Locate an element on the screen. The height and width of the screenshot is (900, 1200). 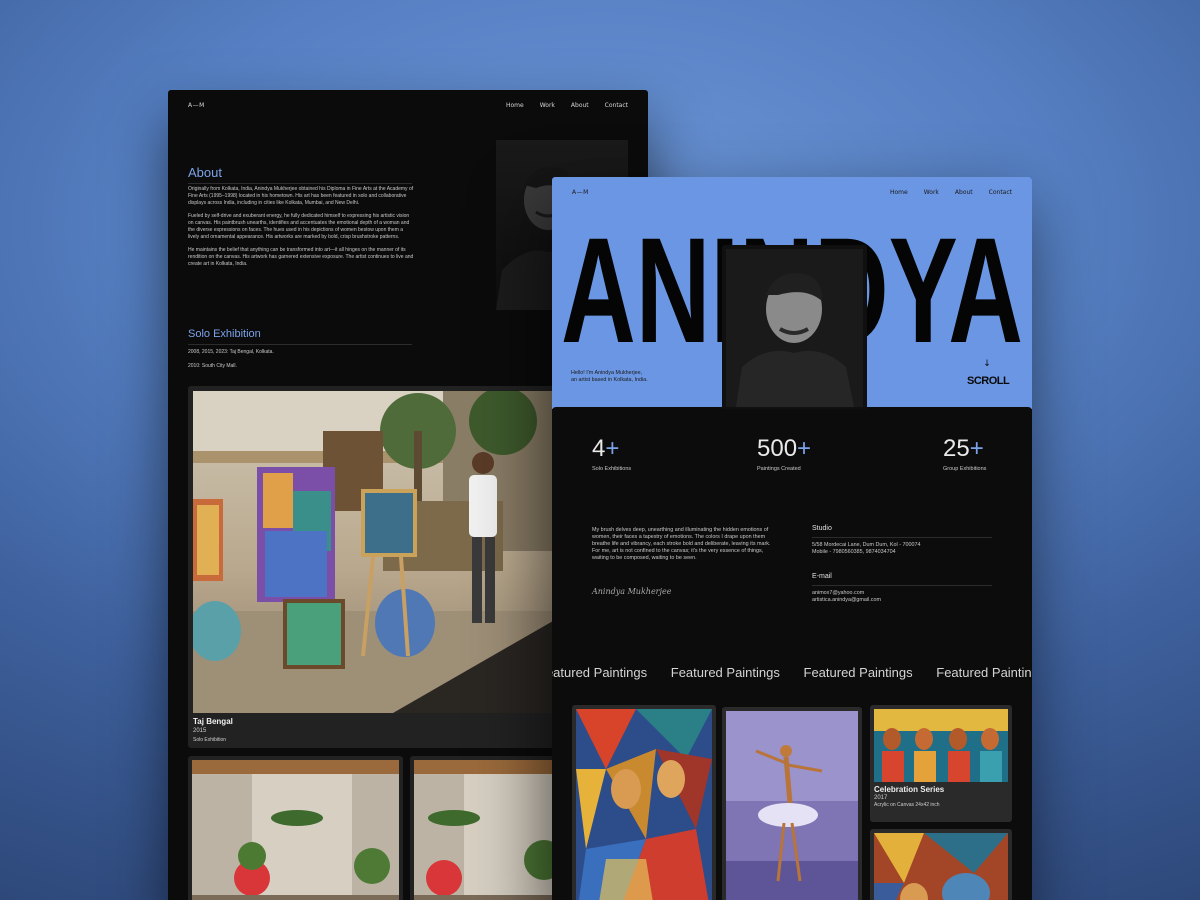
scroll-indicator: ↓ SCROLL is located at coordinates (988, 373).